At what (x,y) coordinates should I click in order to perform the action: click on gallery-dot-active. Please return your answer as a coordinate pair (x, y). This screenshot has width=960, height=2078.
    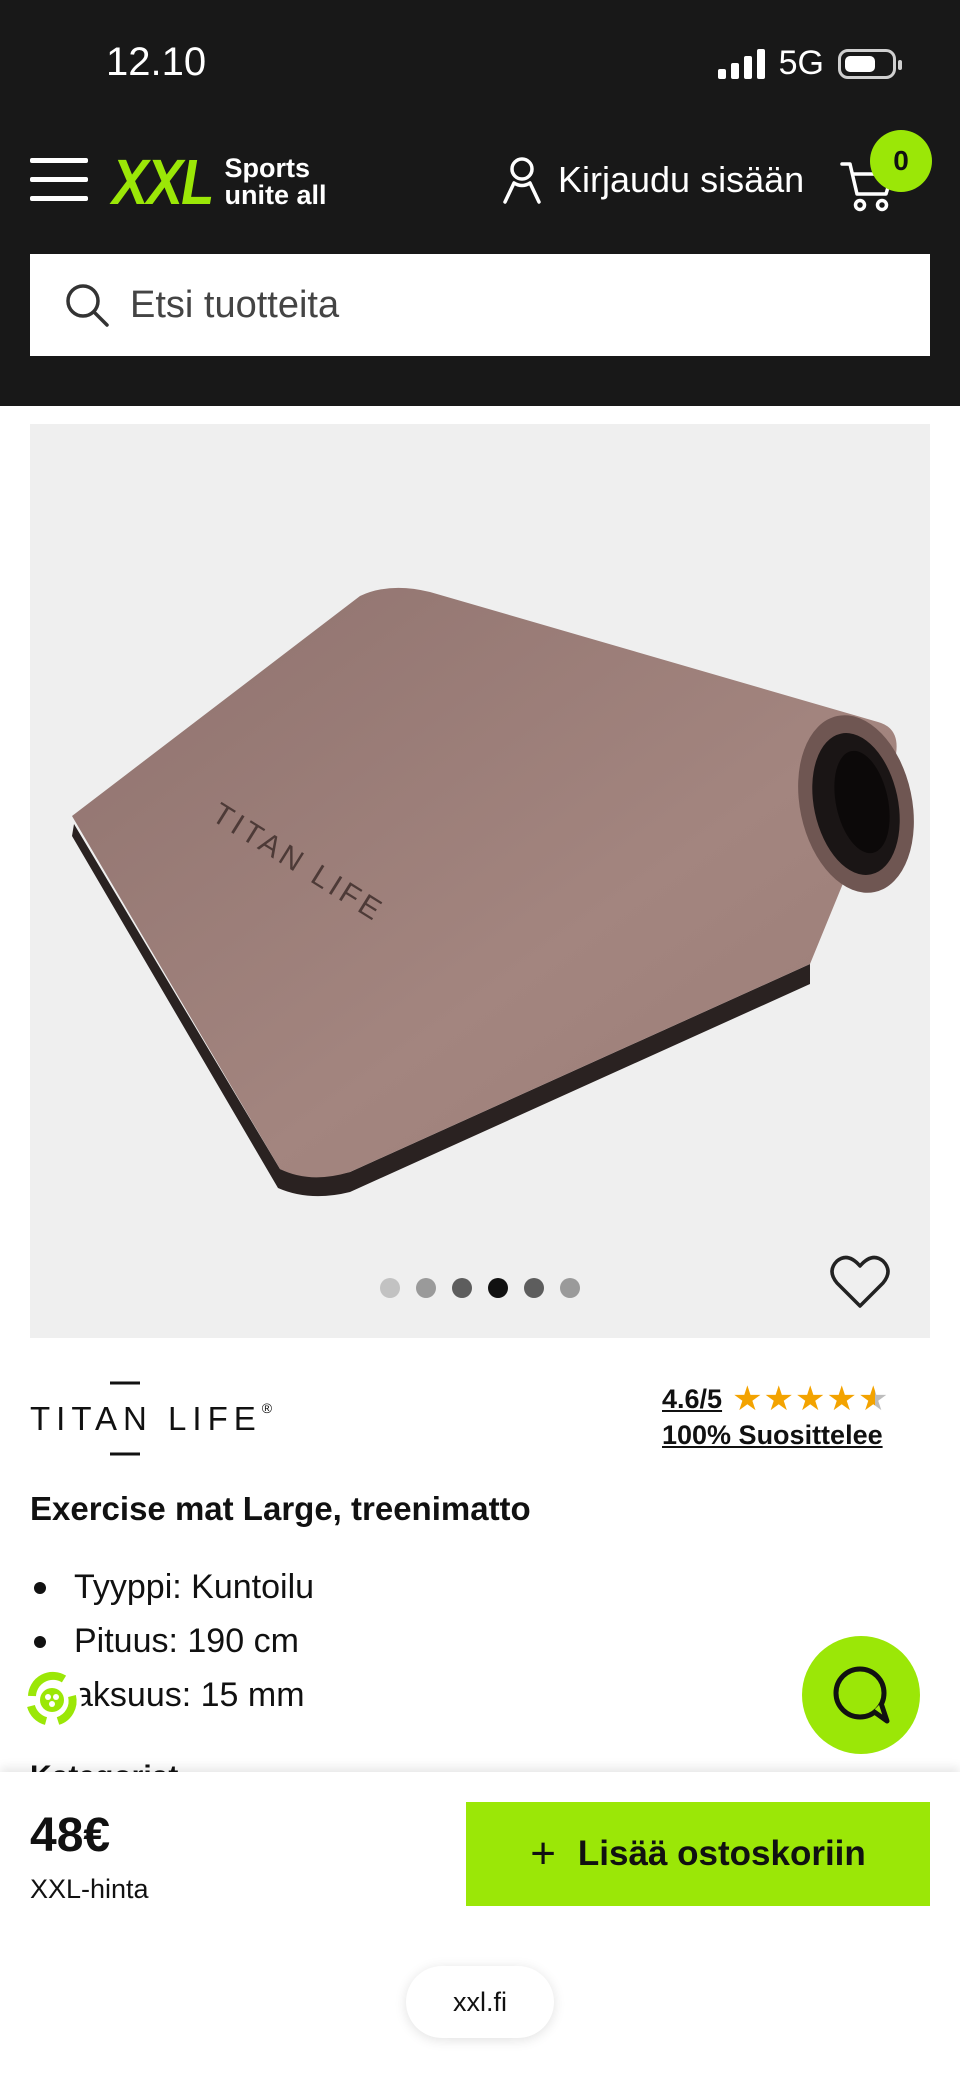
    Looking at the image, I should click on (498, 1288).